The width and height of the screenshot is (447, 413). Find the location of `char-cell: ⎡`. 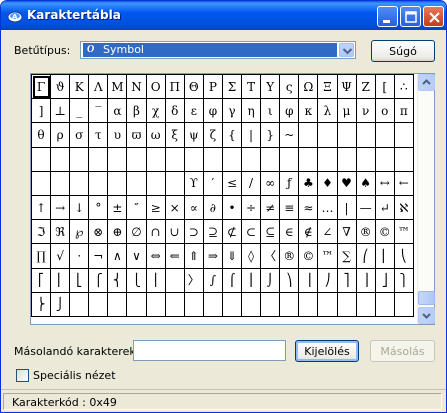

char-cell: ⎡ is located at coordinates (41, 280).